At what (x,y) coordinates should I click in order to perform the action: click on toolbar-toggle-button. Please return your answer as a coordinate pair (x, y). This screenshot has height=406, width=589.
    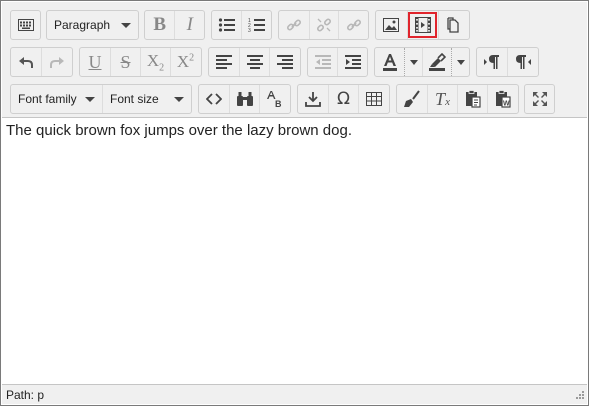
    Looking at the image, I should click on (25, 25).